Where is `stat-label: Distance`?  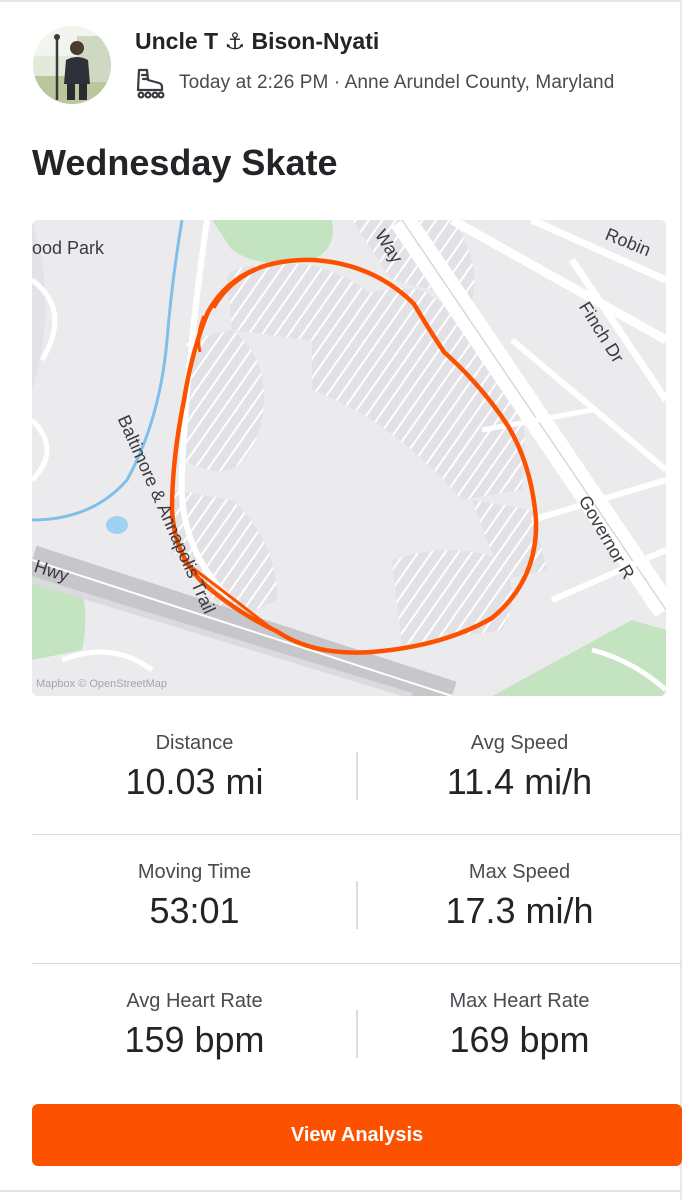
stat-label: Distance is located at coordinates (194, 743).